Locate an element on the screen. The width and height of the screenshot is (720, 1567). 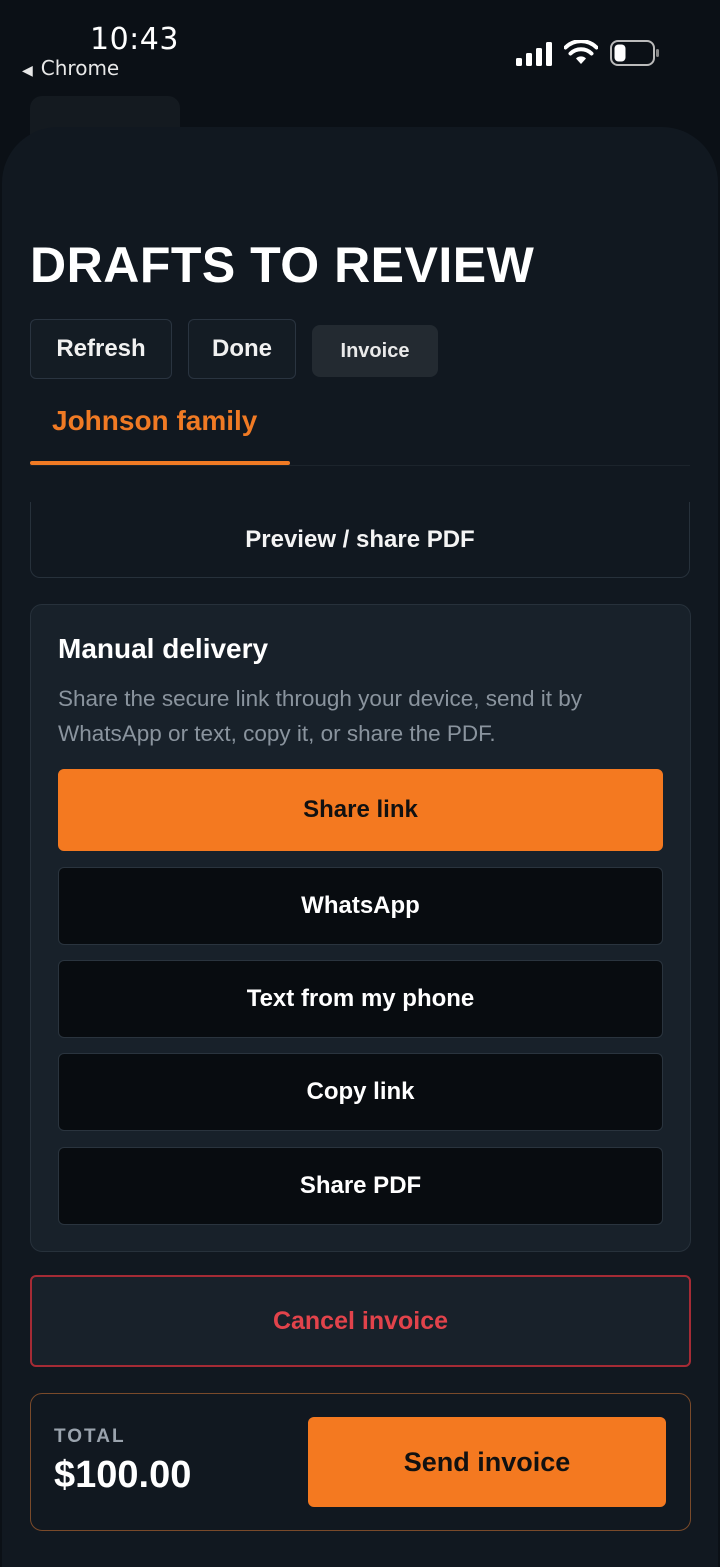
text-from-phone-button: Text from my phone is located at coordinates (360, 999).